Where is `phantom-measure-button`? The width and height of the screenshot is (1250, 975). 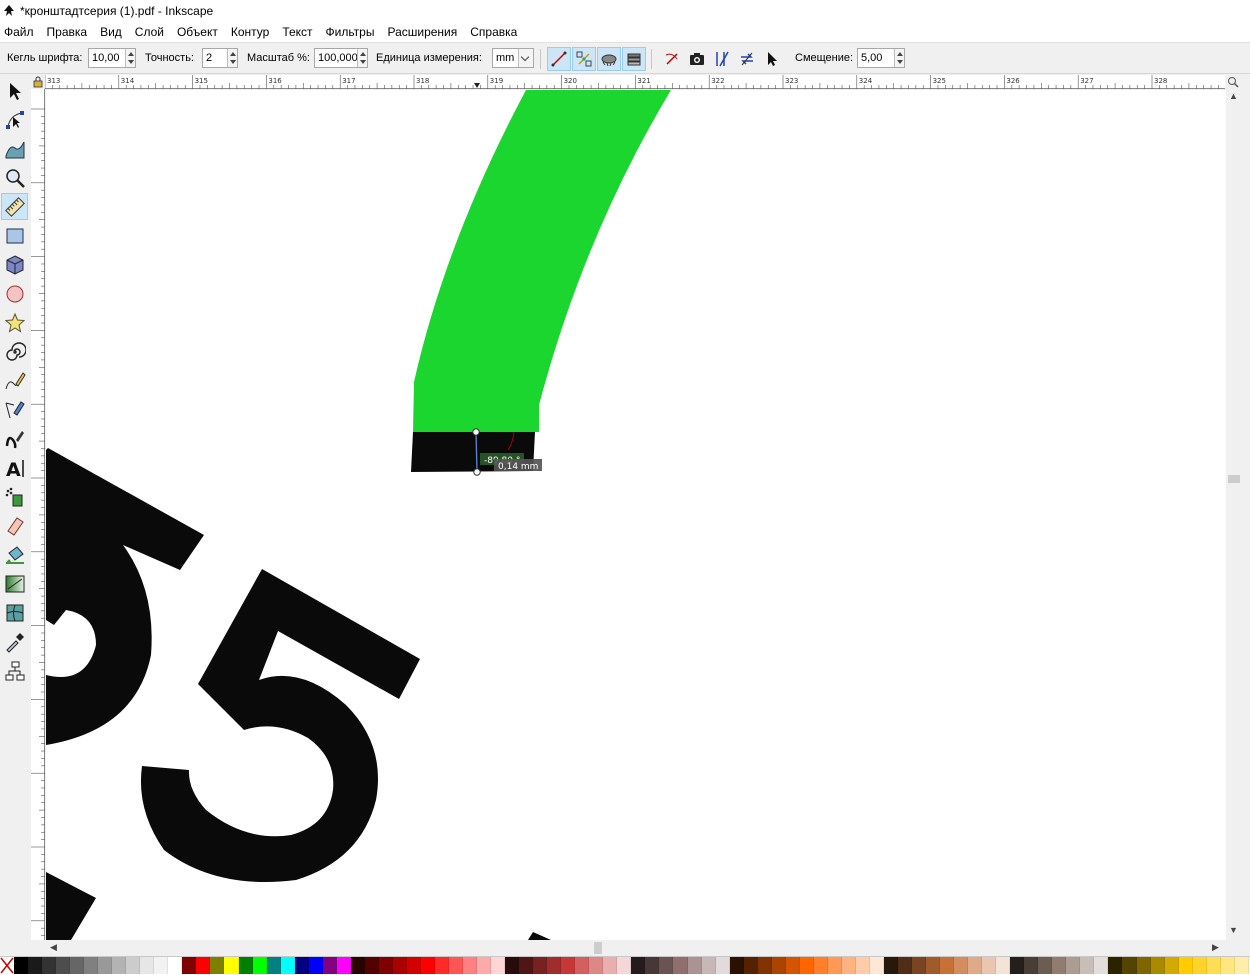
phantom-measure-button is located at coordinates (697, 59).